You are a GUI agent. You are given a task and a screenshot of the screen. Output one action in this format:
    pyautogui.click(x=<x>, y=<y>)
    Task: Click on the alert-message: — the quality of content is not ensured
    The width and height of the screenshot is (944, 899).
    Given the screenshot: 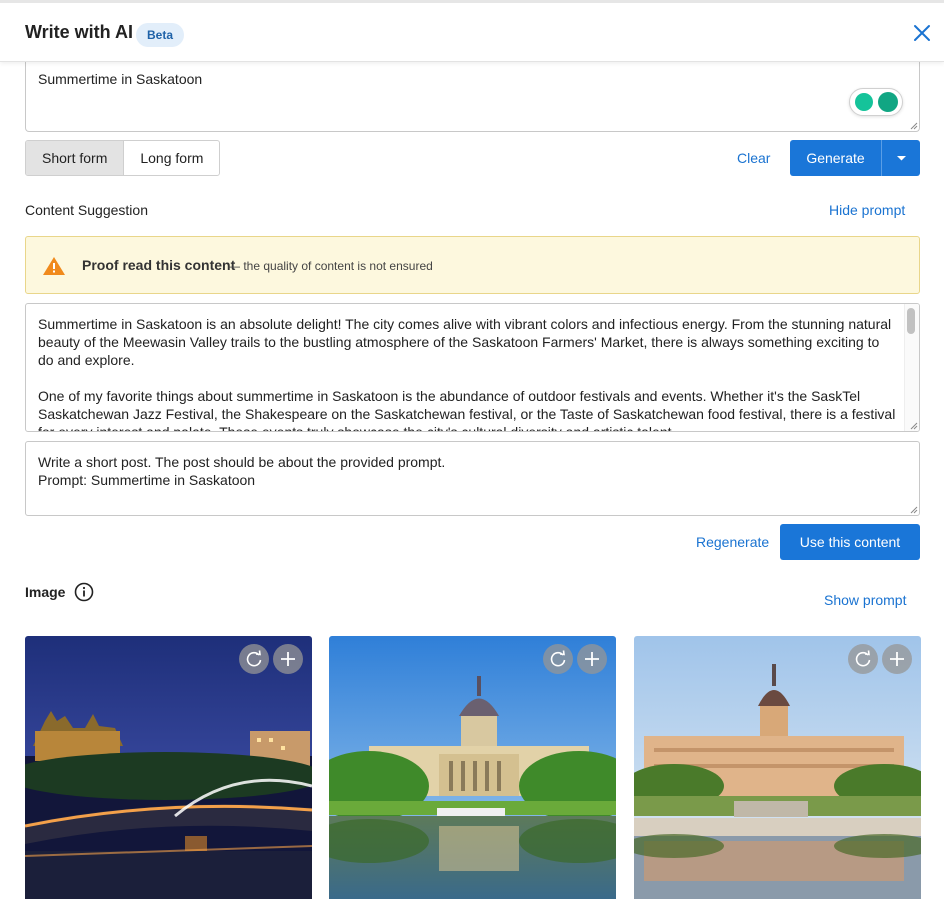 What is the action you would take?
    pyautogui.click(x=330, y=266)
    